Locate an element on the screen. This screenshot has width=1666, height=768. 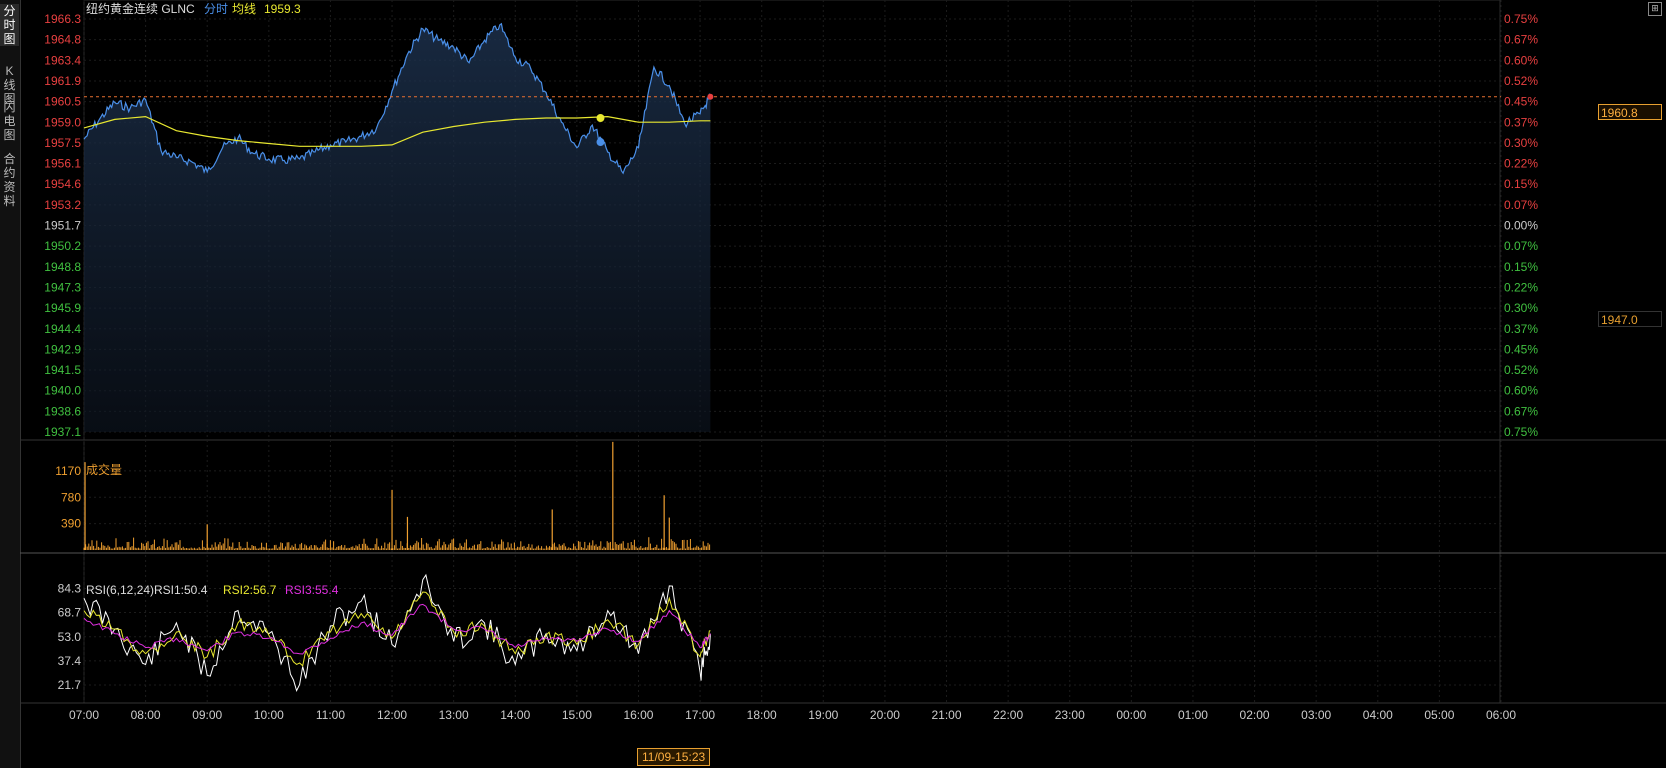
x-tick-label: 12:00 is located at coordinates (392, 715).